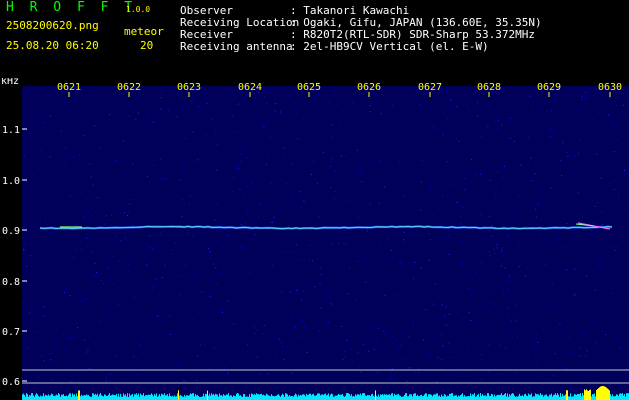 This screenshot has width=629, height=400. I want to click on time-tick-label: 0627, so click(430, 87).